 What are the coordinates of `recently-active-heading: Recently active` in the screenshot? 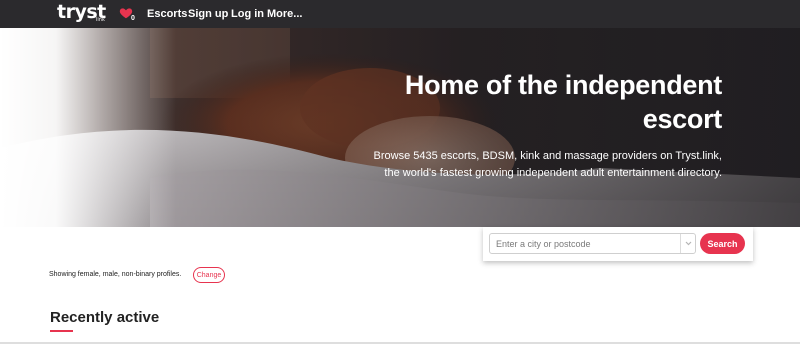 It's located at (105, 317).